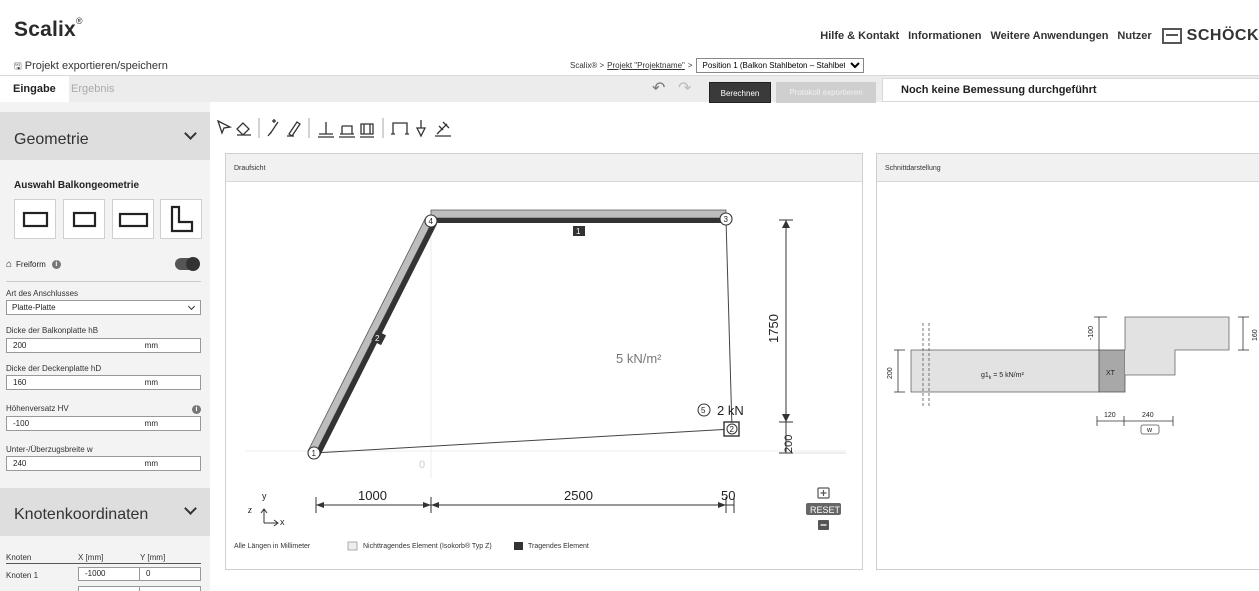  I want to click on export-project-link: 🖫 Projekt exportieren/speichern, so click(91, 67).